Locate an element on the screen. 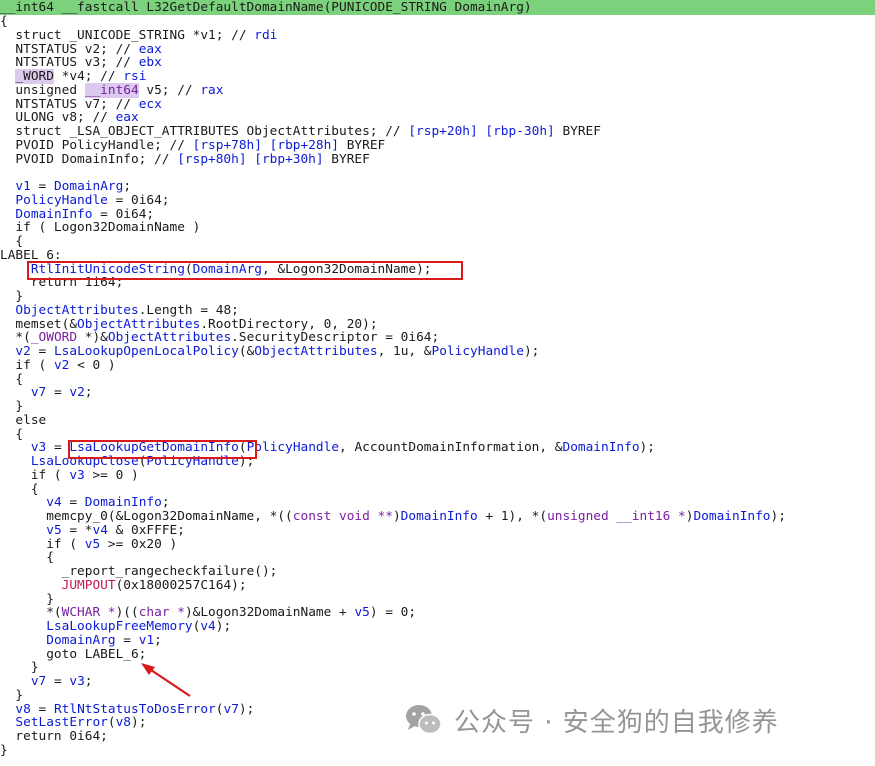 The width and height of the screenshot is (875, 766). code-line is located at coordinates (437, 173).